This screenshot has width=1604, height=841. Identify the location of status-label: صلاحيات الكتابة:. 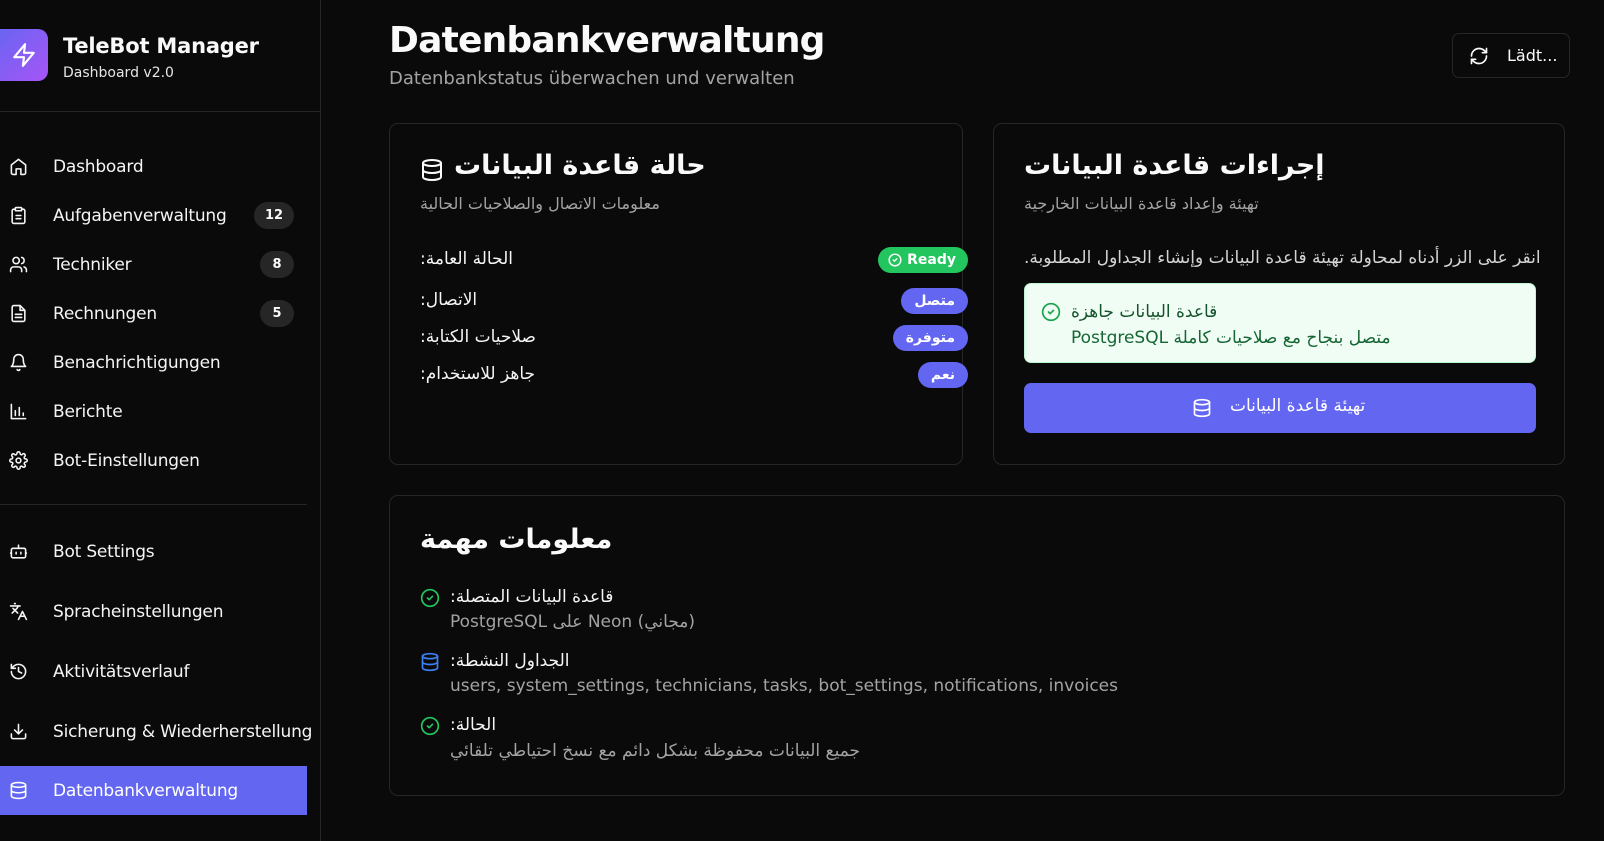
(478, 337).